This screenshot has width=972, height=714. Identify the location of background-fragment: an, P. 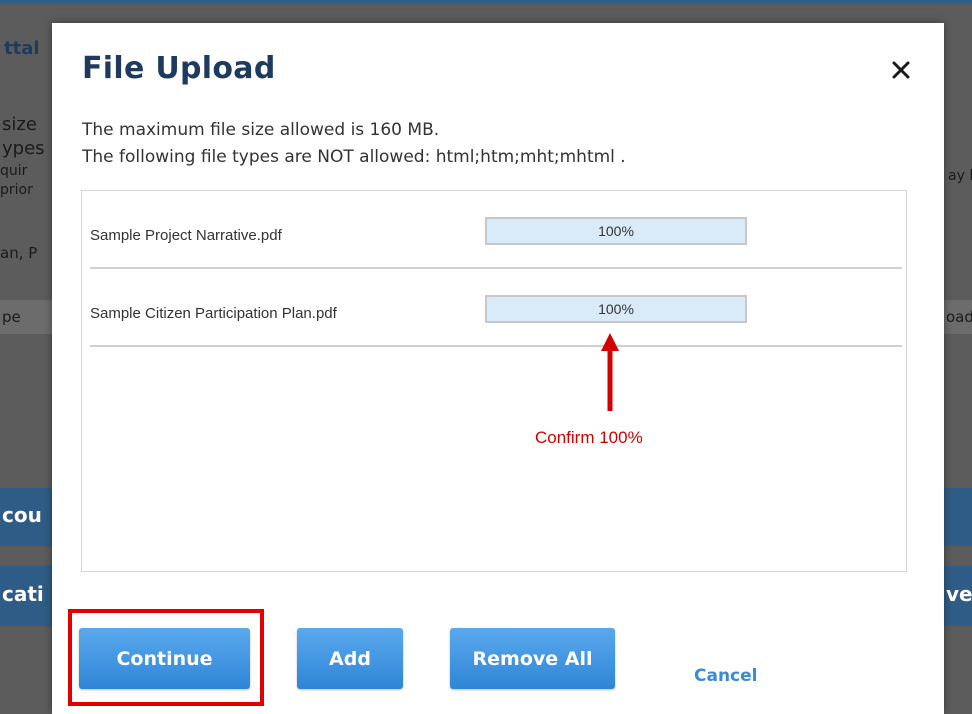
(19, 253).